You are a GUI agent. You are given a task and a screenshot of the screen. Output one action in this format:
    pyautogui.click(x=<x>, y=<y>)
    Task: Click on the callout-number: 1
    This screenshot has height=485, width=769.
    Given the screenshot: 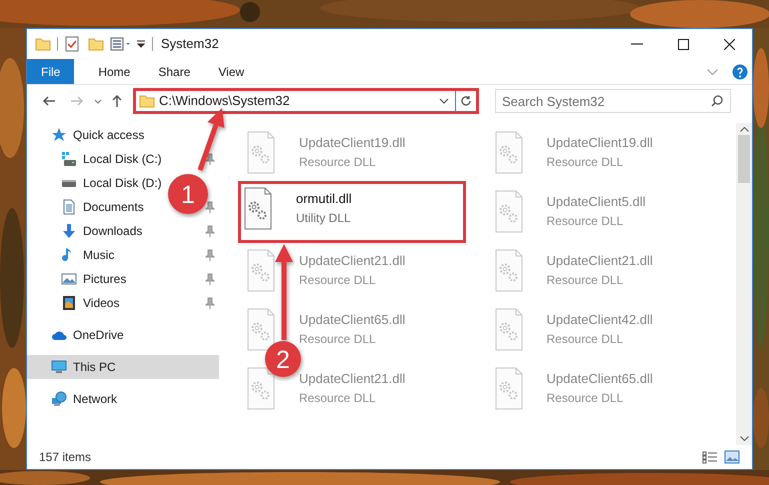 What is the action you would take?
    pyautogui.click(x=188, y=195)
    